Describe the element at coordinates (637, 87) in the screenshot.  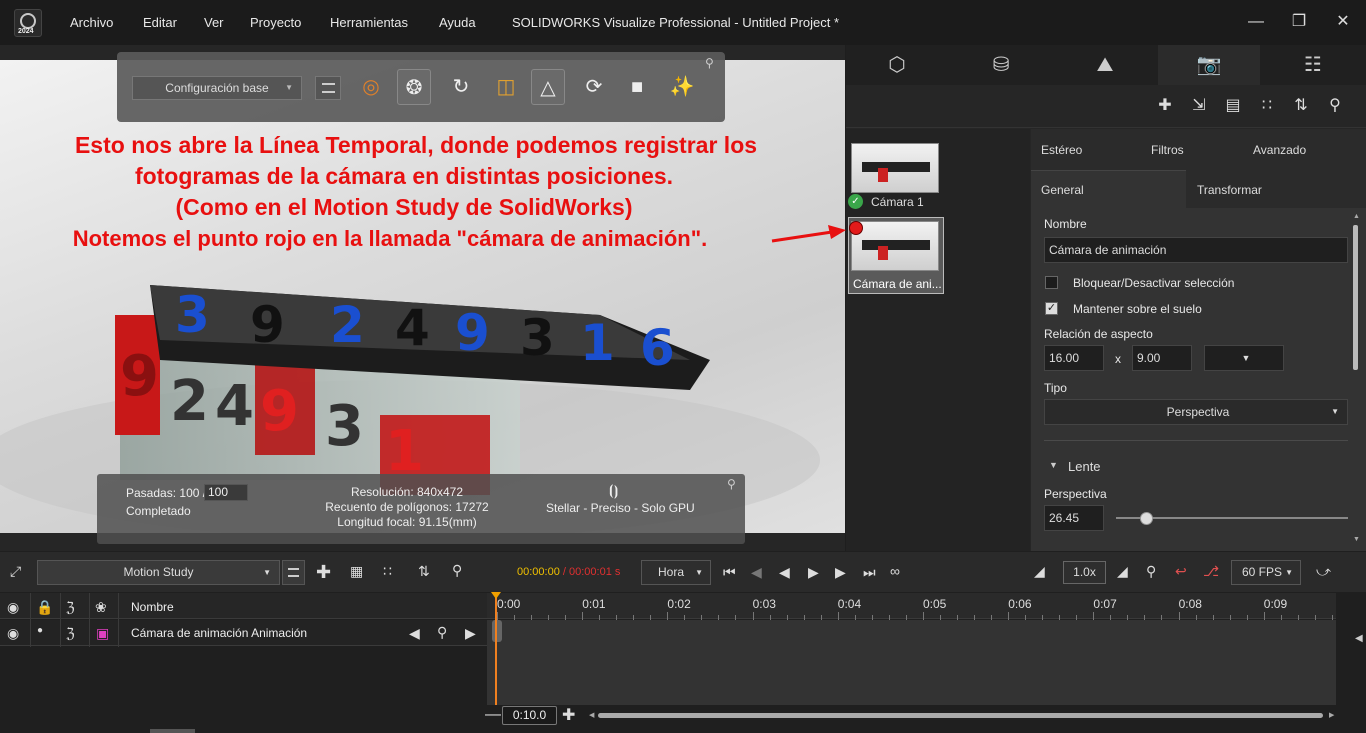
I see `cube-export-icon: ■` at that location.